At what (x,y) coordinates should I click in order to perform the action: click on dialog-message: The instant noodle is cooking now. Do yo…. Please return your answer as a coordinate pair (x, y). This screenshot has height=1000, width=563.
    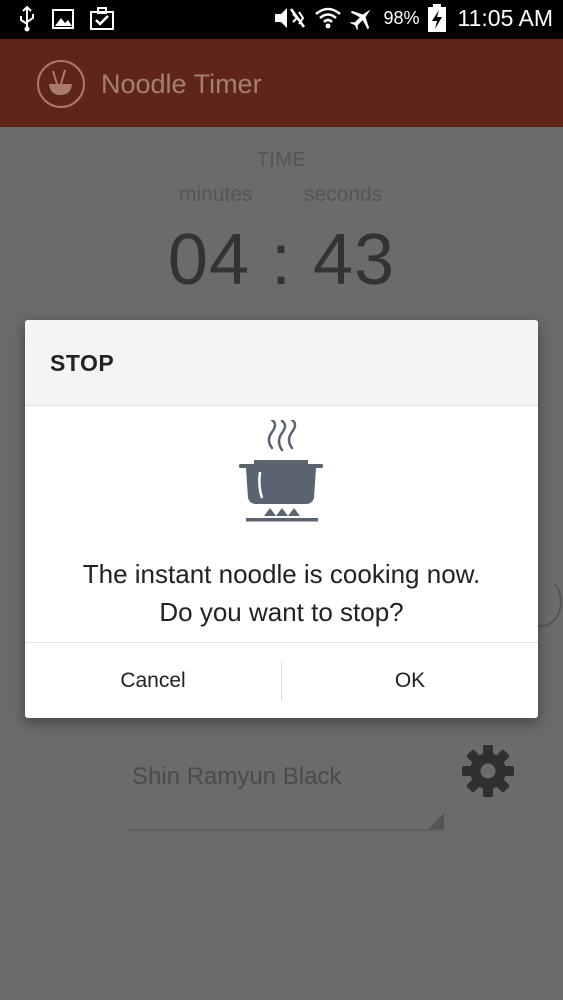
    Looking at the image, I should click on (281, 593).